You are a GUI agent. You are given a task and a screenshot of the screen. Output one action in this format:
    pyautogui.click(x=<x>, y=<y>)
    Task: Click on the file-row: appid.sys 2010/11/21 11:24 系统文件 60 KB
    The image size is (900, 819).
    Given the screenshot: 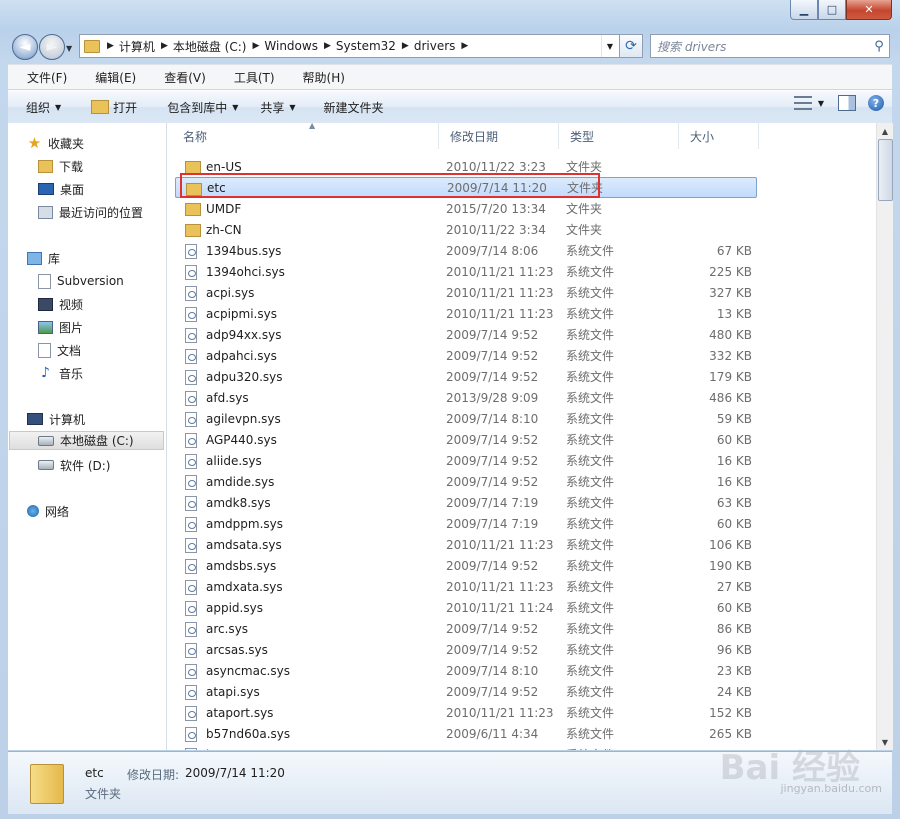 What is the action you would take?
    pyautogui.click(x=465, y=607)
    